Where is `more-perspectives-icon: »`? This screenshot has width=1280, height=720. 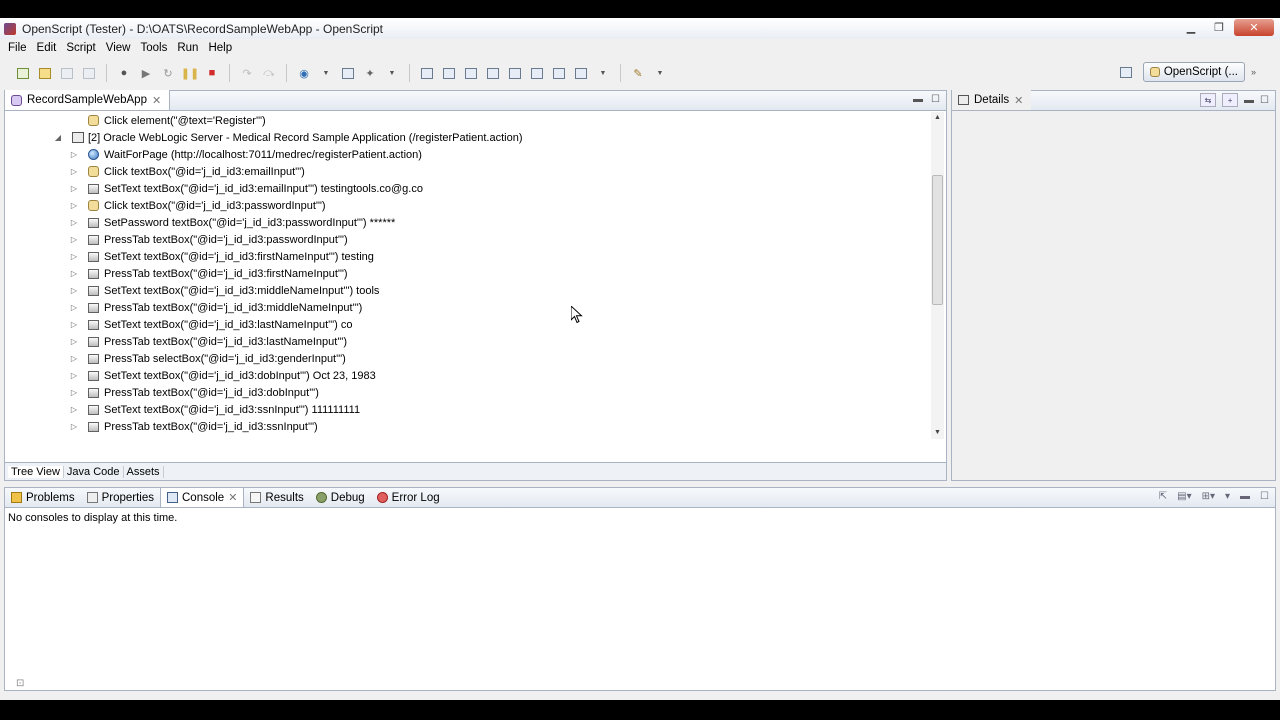
more-perspectives-icon: » is located at coordinates (1253, 72).